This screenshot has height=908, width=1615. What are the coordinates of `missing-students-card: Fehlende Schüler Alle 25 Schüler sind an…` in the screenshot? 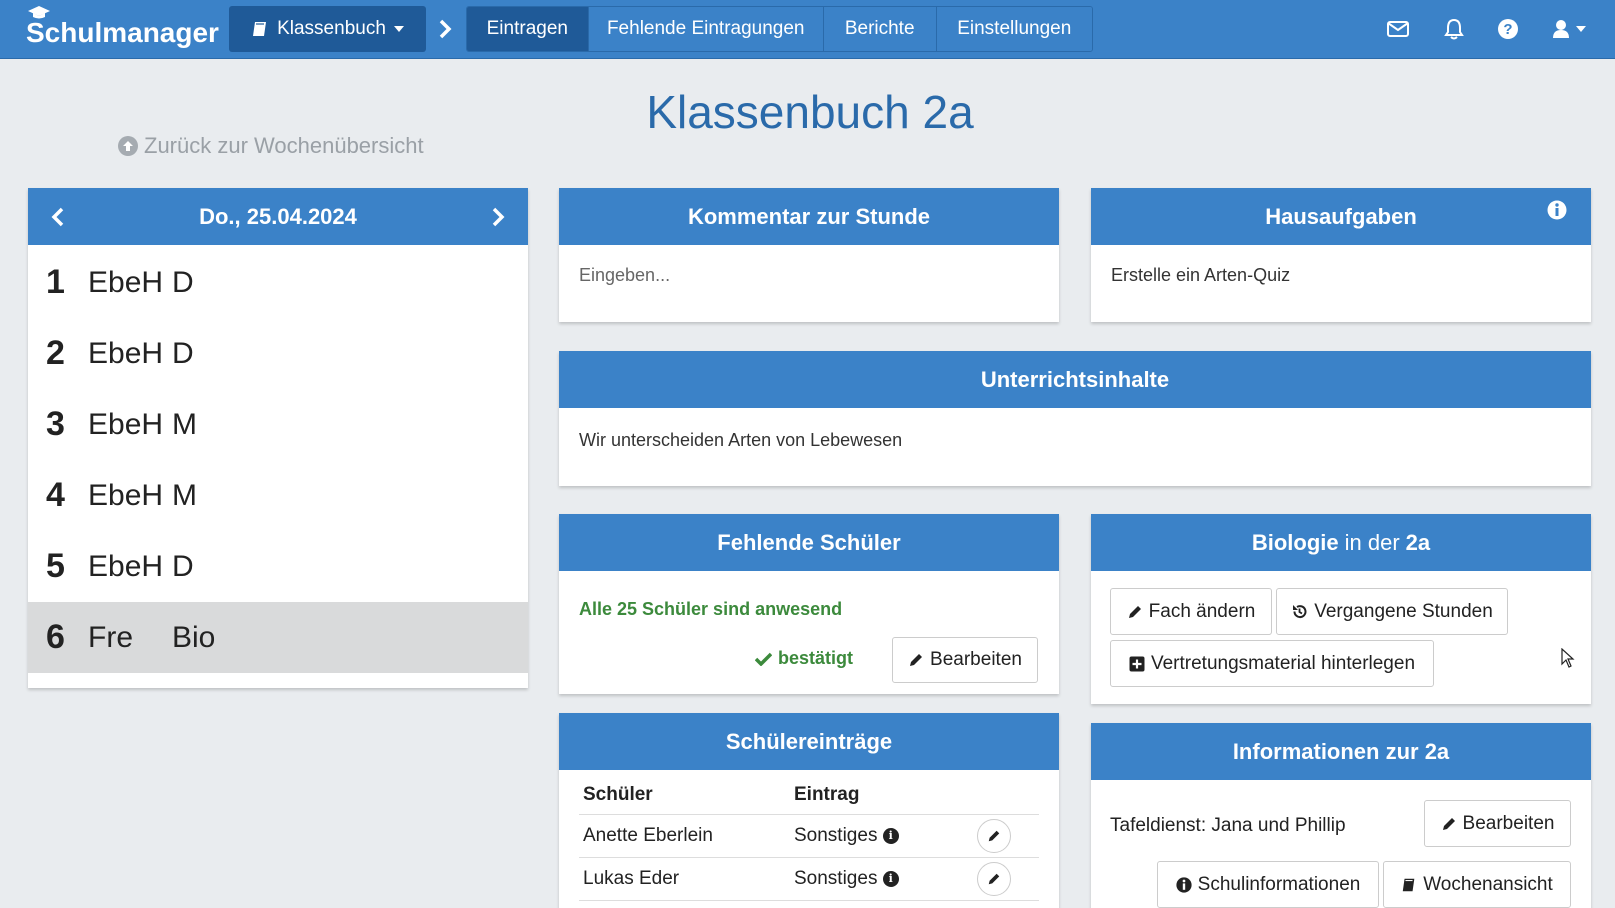 It's located at (809, 604).